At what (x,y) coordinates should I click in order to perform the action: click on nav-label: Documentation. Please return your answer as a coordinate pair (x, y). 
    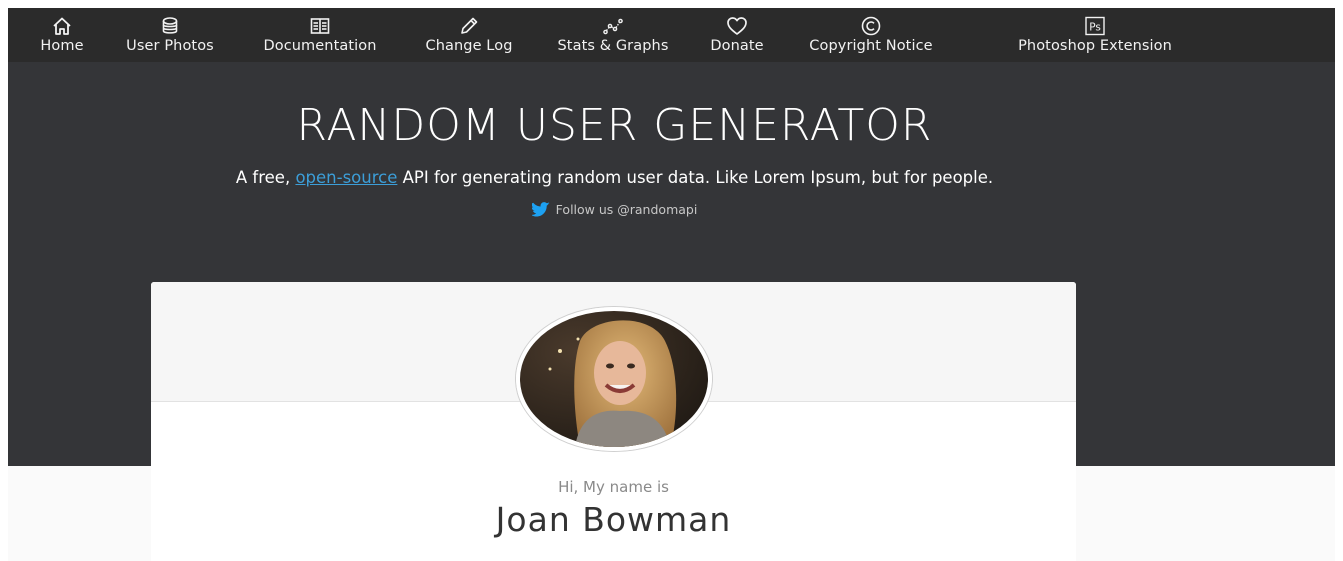
    Looking at the image, I should click on (320, 46).